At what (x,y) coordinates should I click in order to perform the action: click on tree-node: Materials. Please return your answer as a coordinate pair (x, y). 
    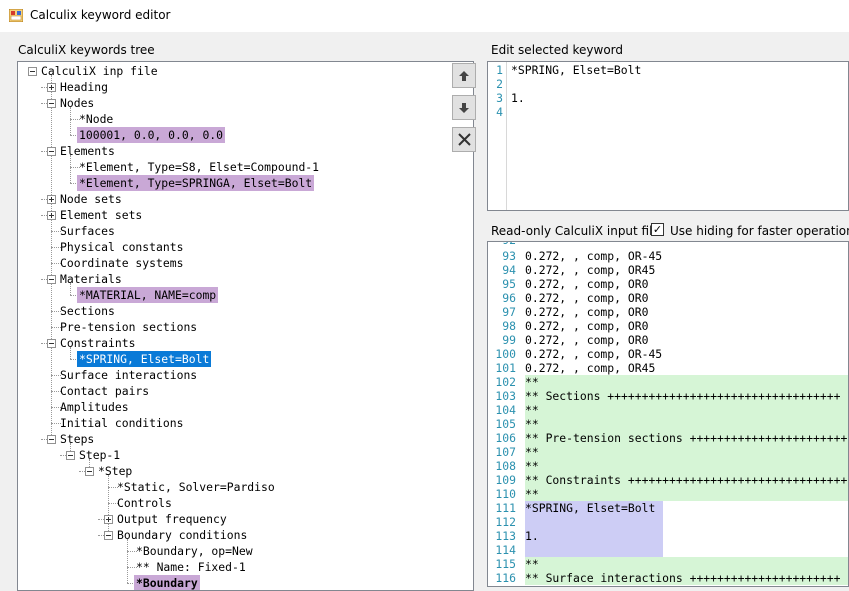
    Looking at the image, I should click on (245, 279).